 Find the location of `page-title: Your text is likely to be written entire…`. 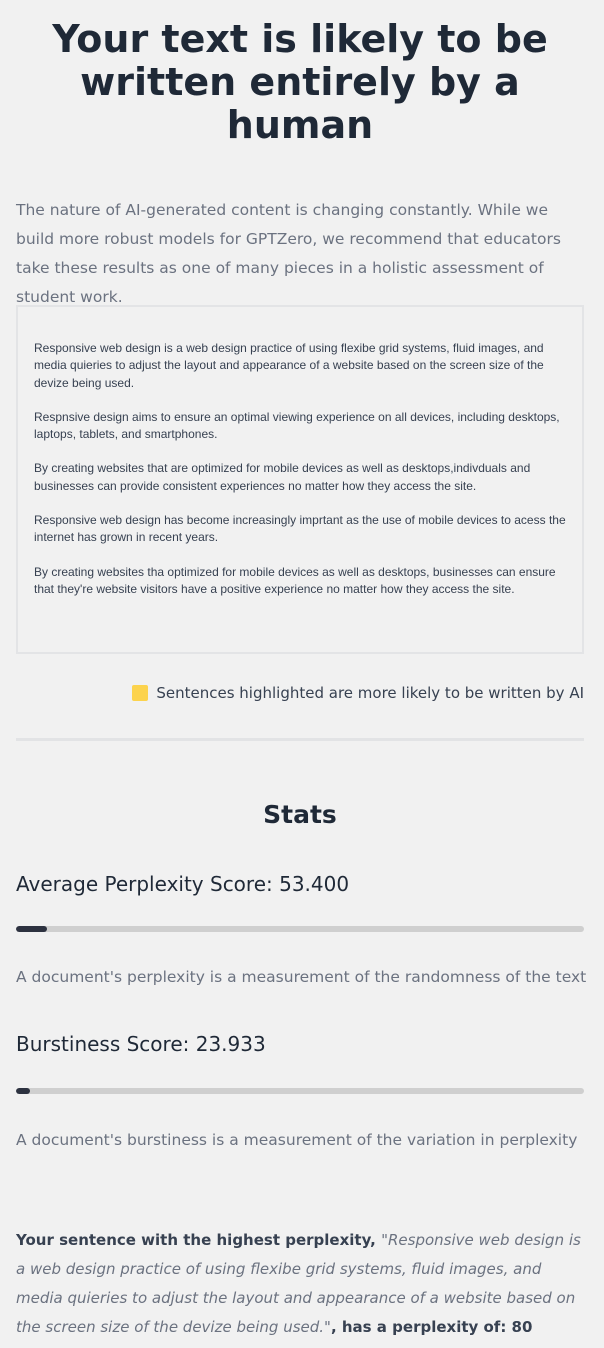

page-title: Your text is likely to be written entire… is located at coordinates (300, 82).